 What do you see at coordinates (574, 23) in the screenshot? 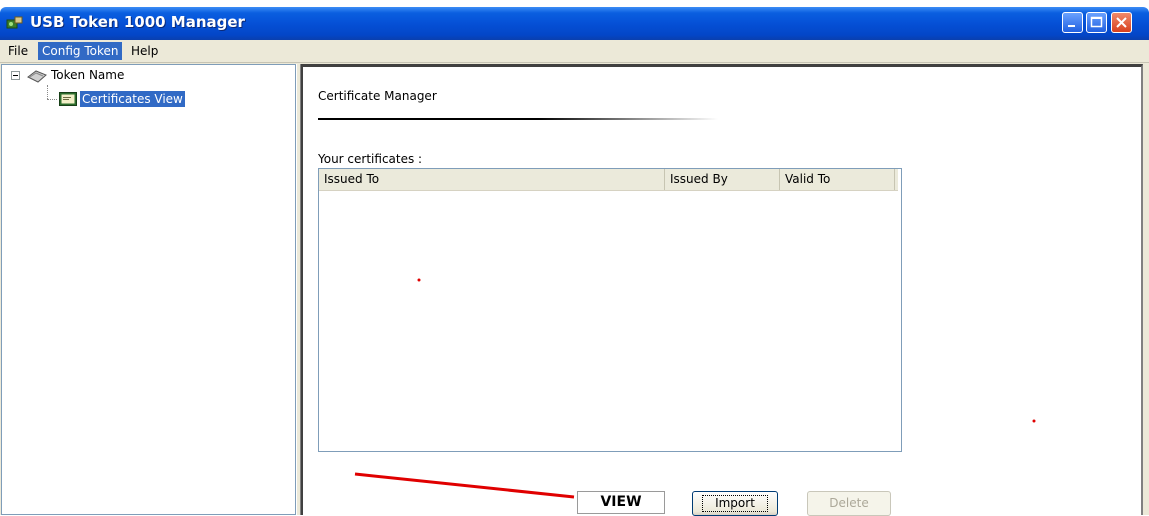
I see `title-bar: USB Token 1000 Manager` at bounding box center [574, 23].